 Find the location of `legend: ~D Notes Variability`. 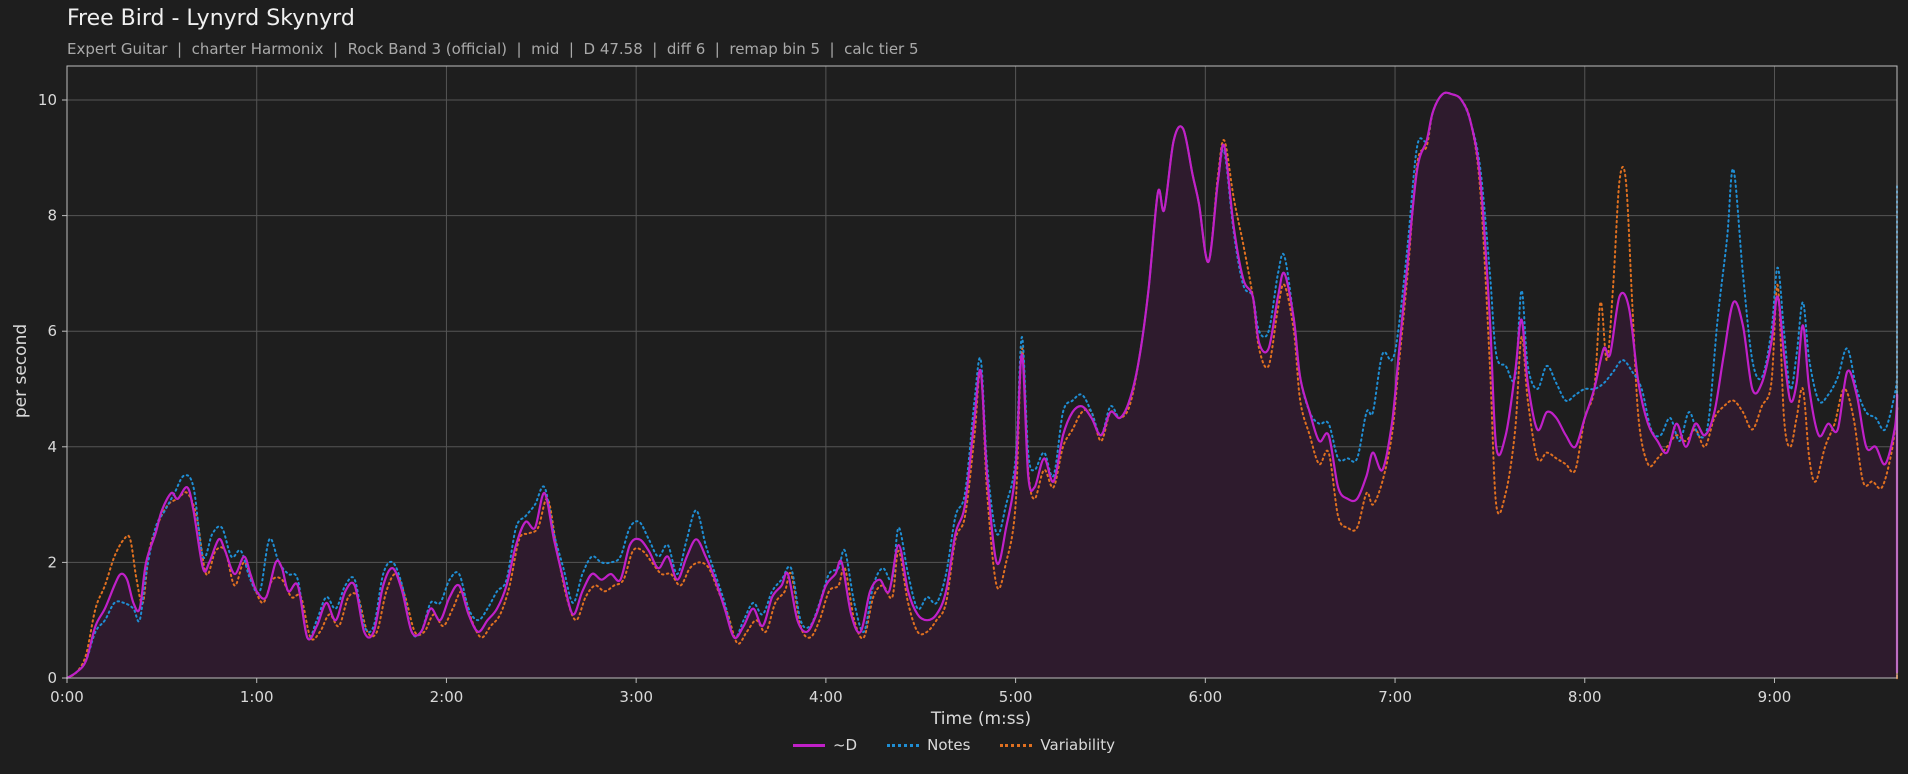

legend: ~D Notes Variability is located at coordinates (954, 745).